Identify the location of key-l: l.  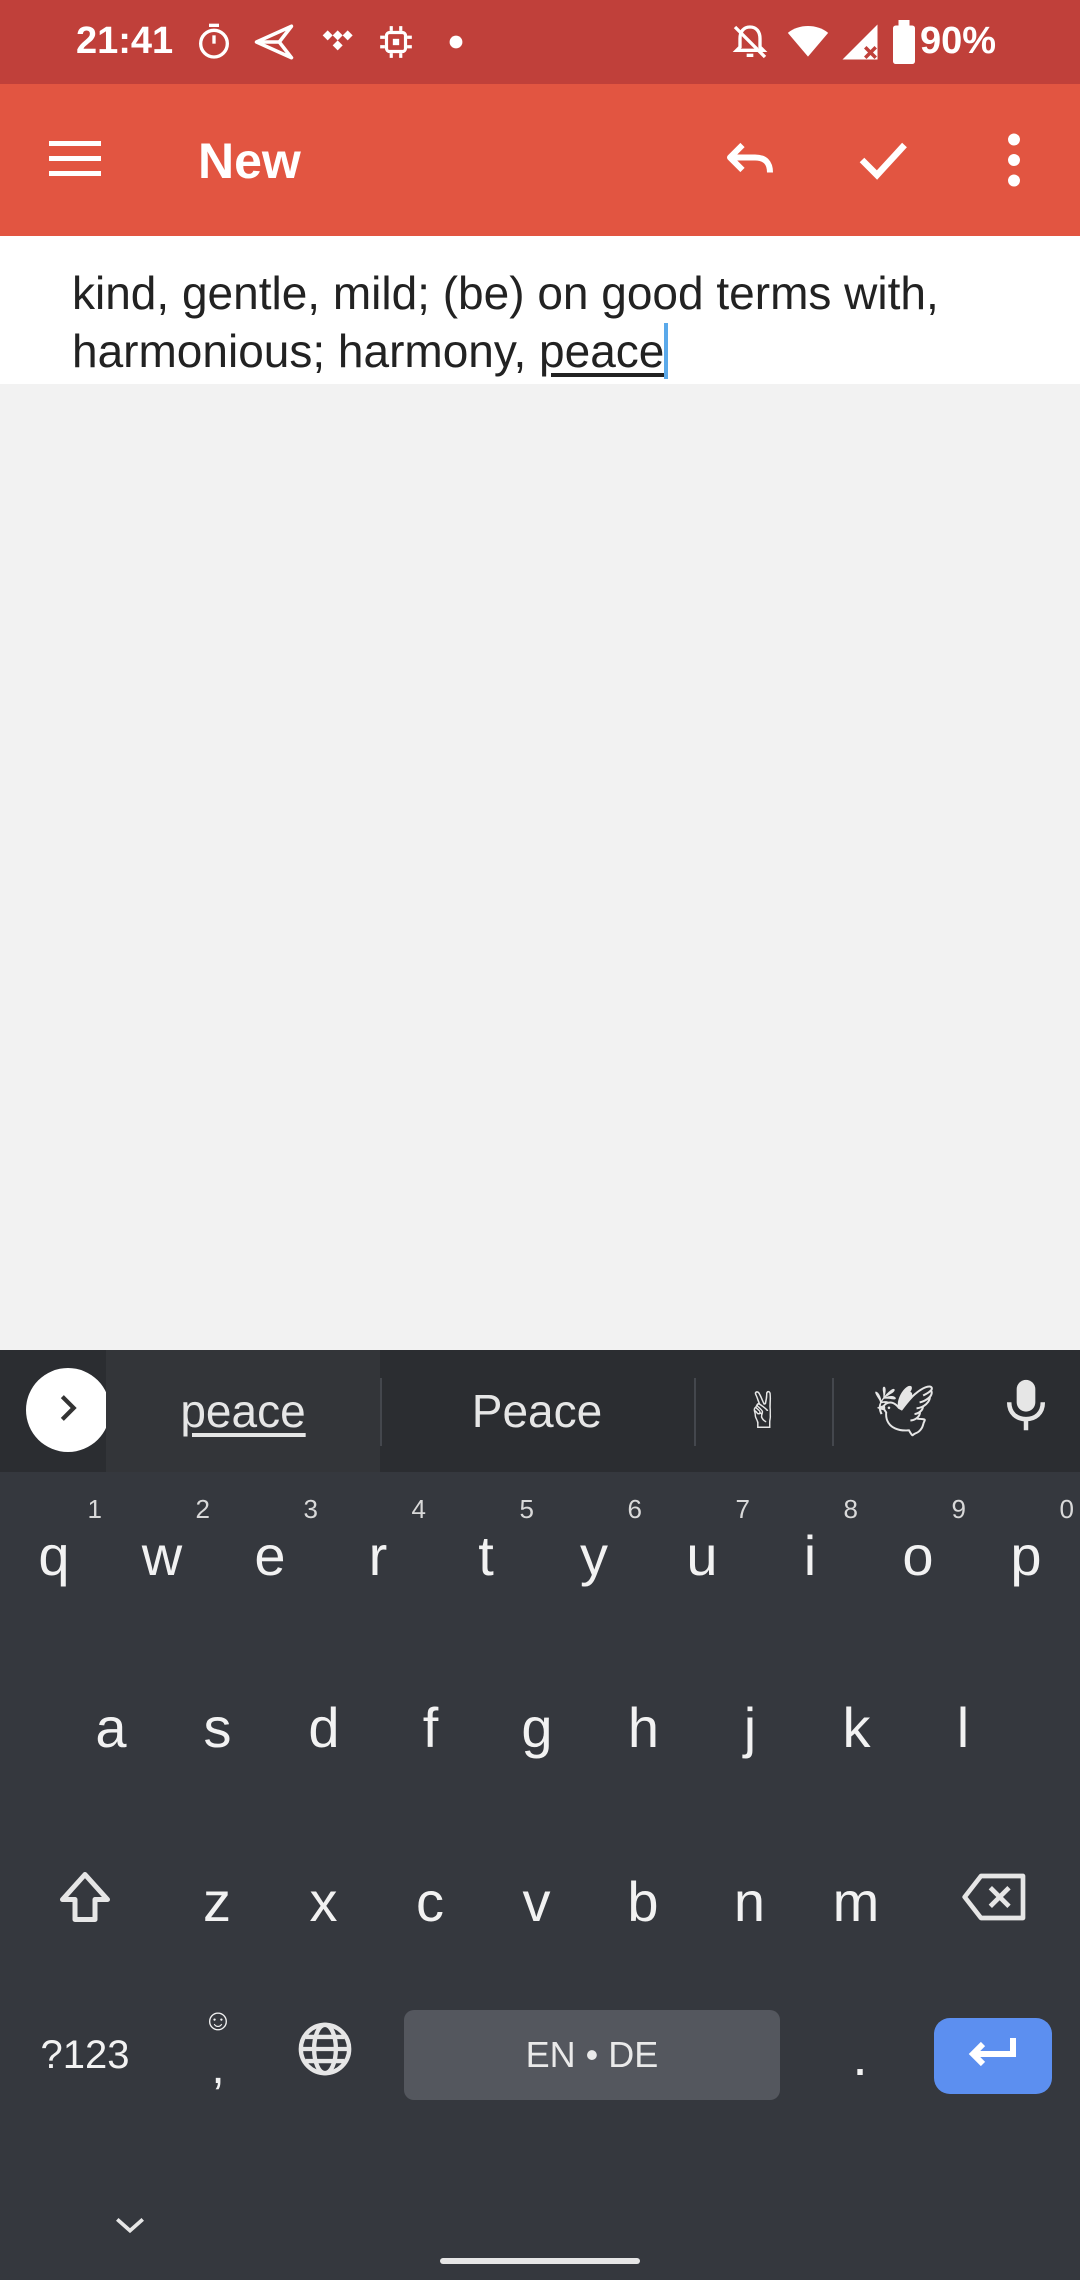
(963, 1727).